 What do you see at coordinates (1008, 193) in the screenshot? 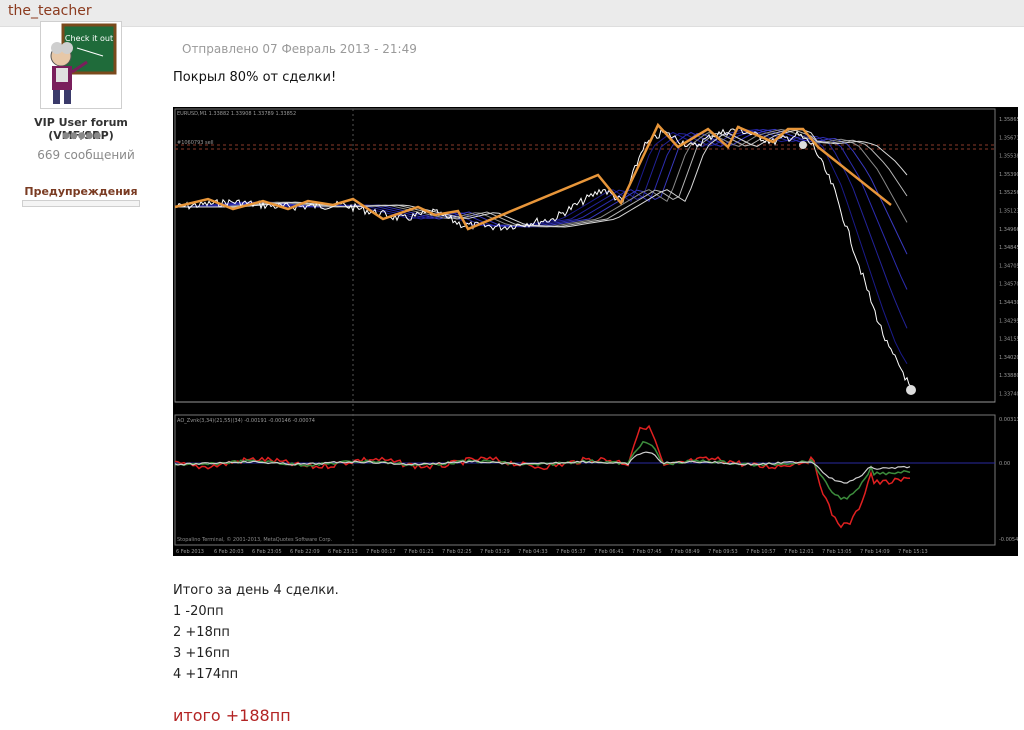
I see `price-tick-label: 1.35256` at bounding box center [1008, 193].